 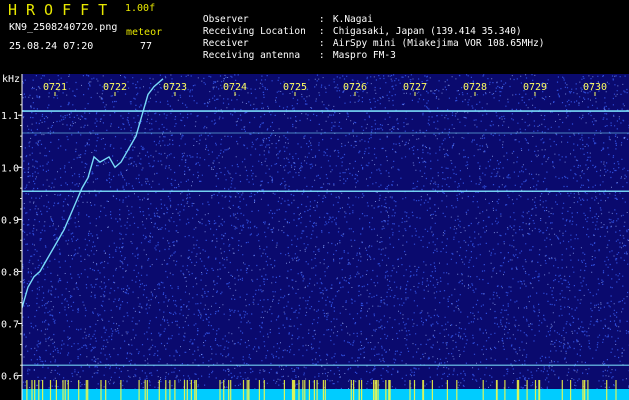 I want to click on info-label: Receiving antenna, so click(x=251, y=55).